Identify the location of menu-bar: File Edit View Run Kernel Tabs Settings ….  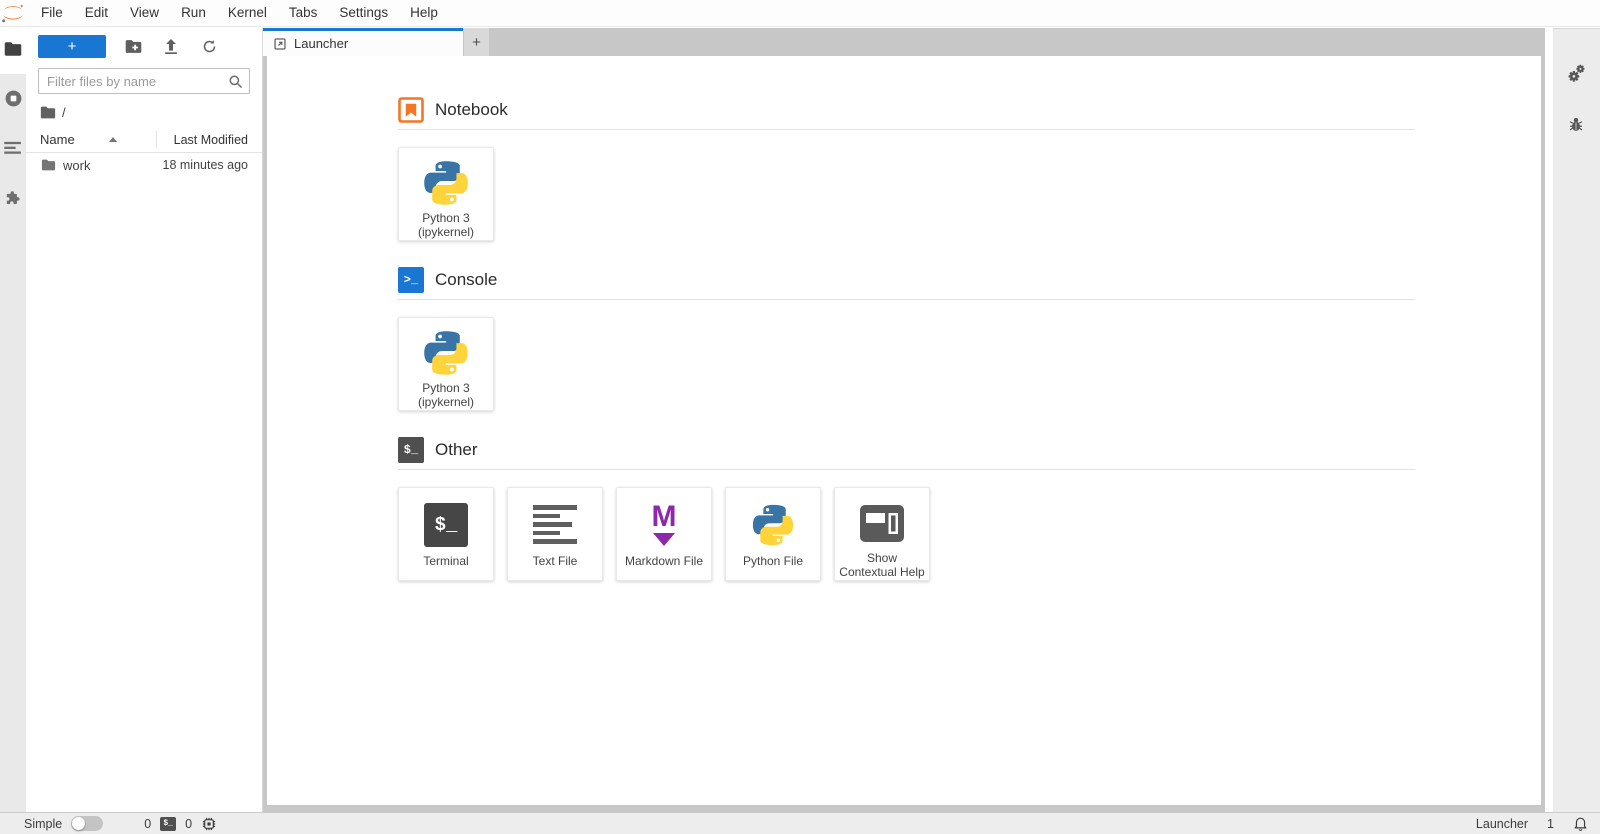
(800, 13).